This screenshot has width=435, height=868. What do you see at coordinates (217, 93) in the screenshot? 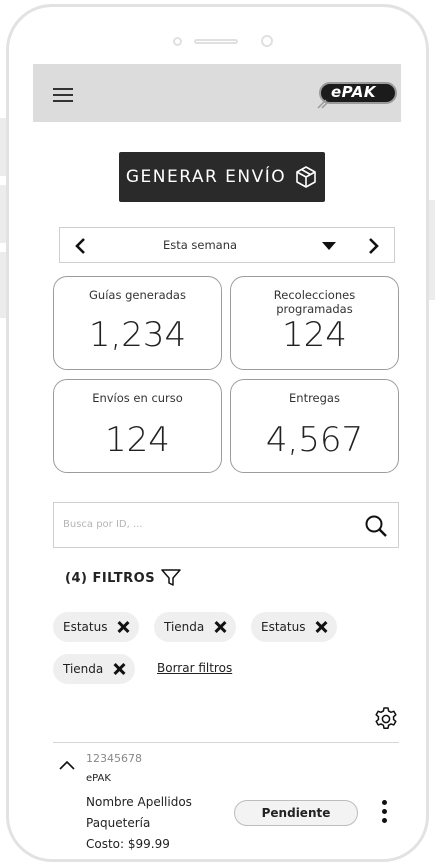
I see `top-bar: ePAK` at bounding box center [217, 93].